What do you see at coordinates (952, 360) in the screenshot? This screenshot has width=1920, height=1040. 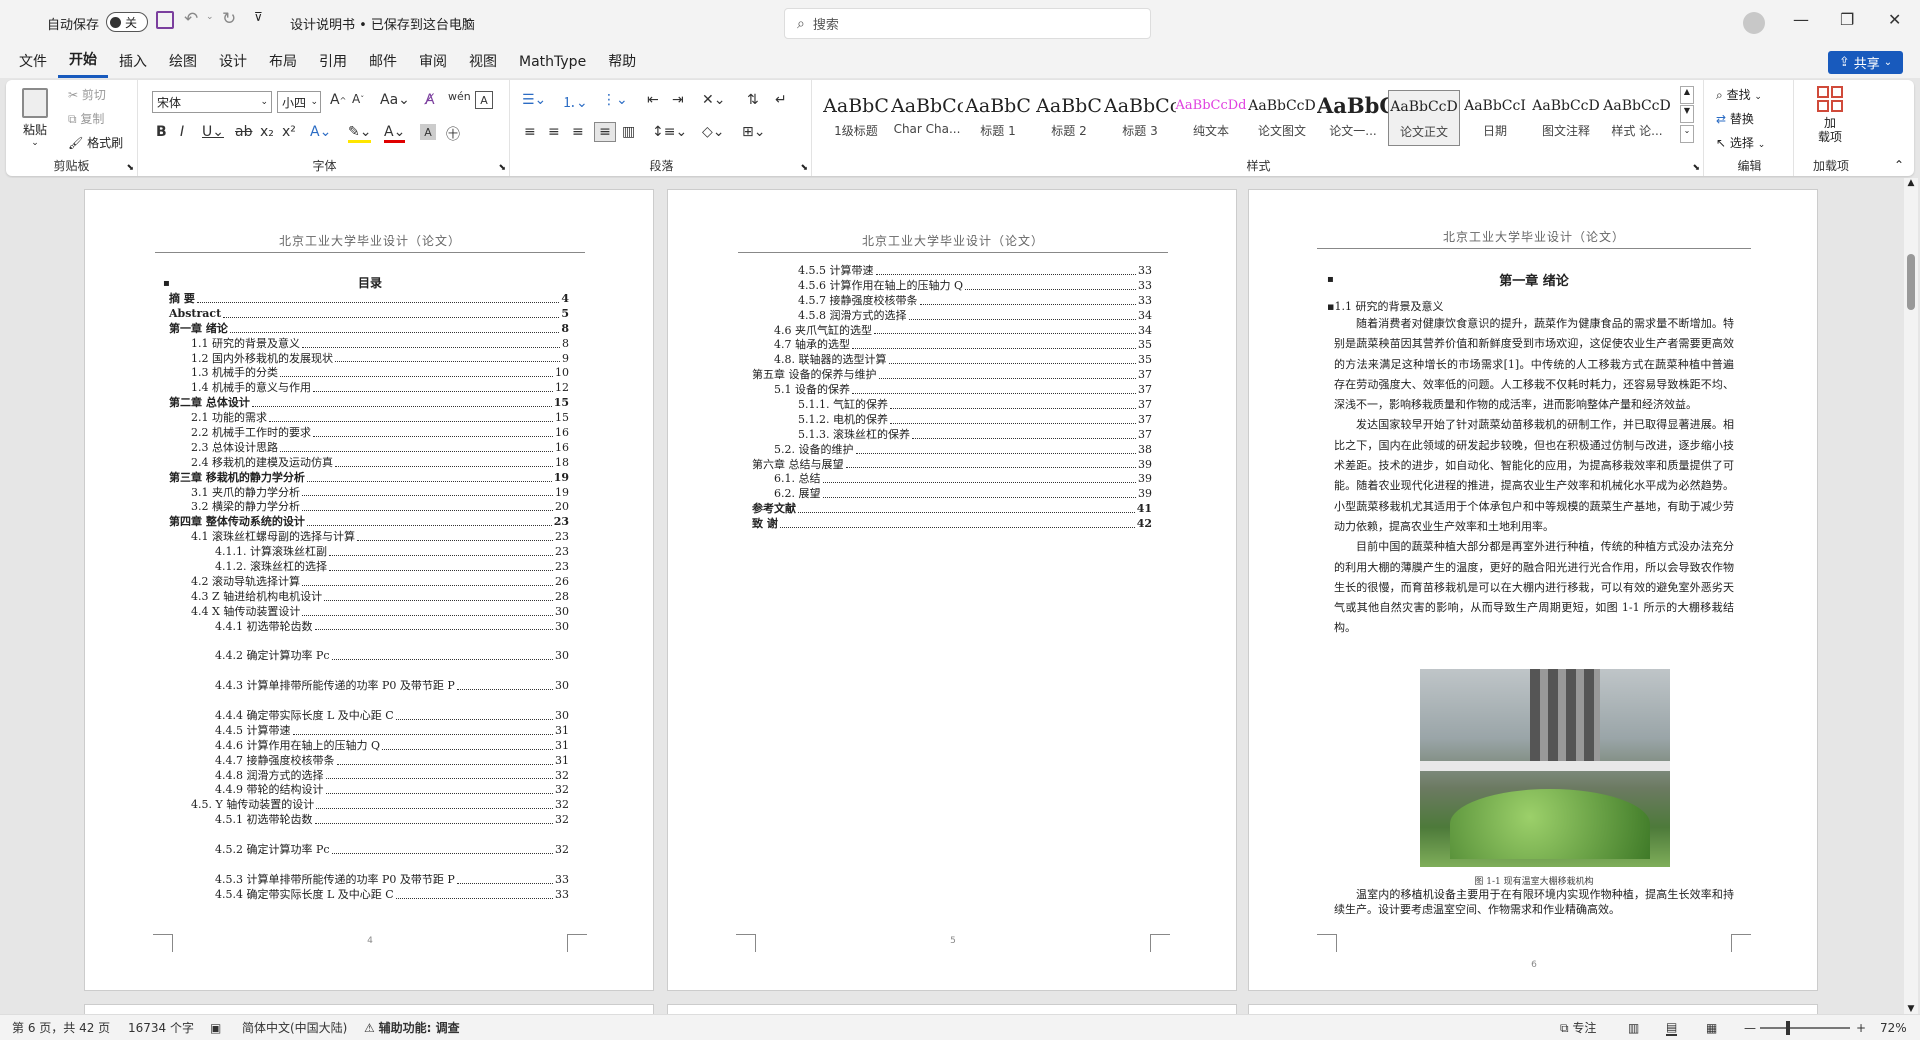 I see `toc-entry: 4.8. 联轴器的选型计算 35` at bounding box center [952, 360].